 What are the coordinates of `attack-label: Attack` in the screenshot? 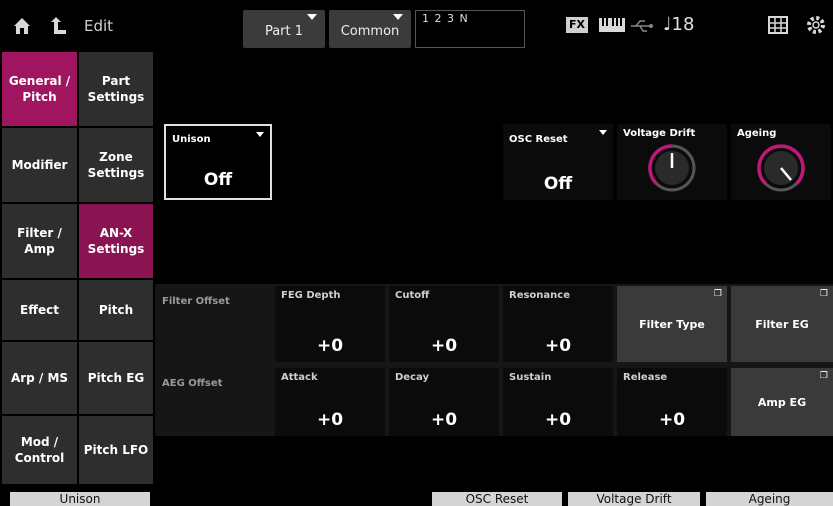 It's located at (299, 377).